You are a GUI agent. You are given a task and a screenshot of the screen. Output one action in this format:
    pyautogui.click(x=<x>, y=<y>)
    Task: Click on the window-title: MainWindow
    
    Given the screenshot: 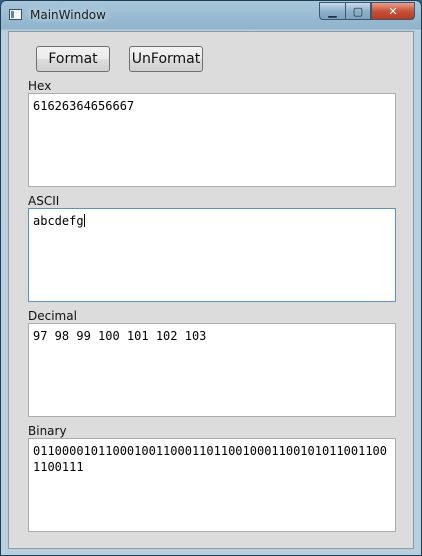 What is the action you would take?
    pyautogui.click(x=68, y=15)
    